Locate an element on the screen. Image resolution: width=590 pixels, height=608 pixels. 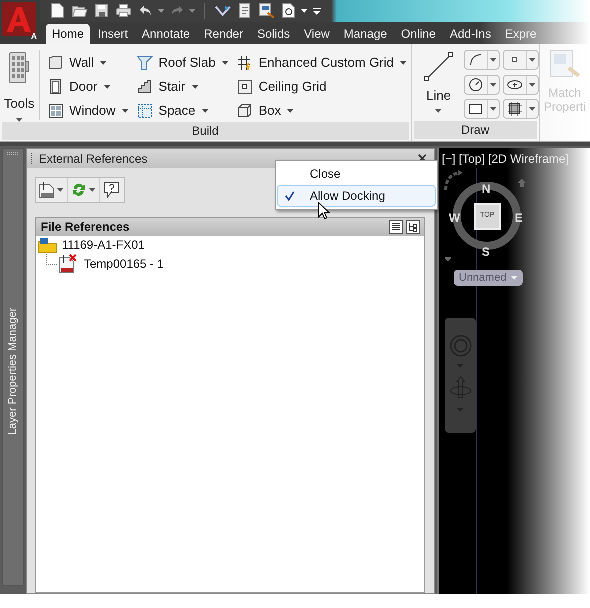
ribbon-button: Stair is located at coordinates (184, 87).